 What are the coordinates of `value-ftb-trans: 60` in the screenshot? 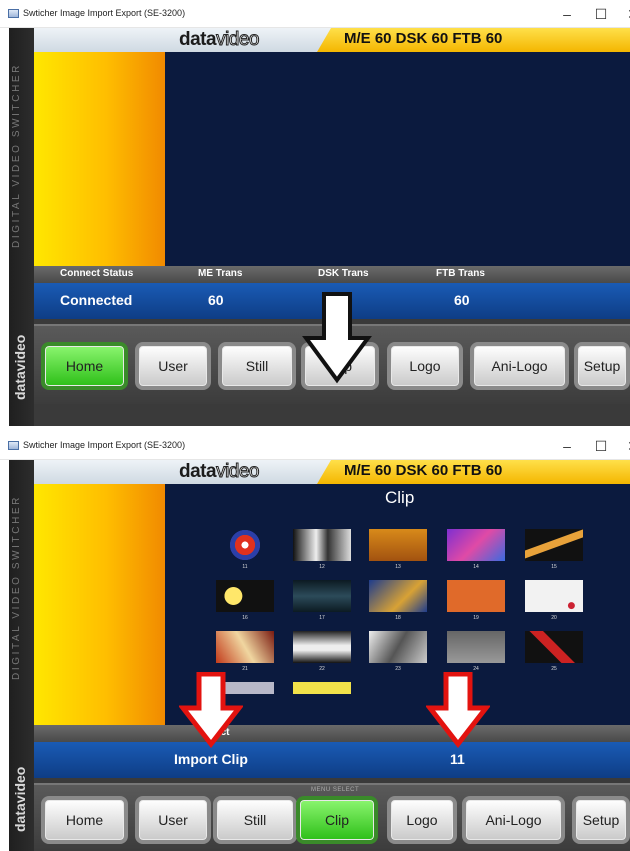 It's located at (462, 300).